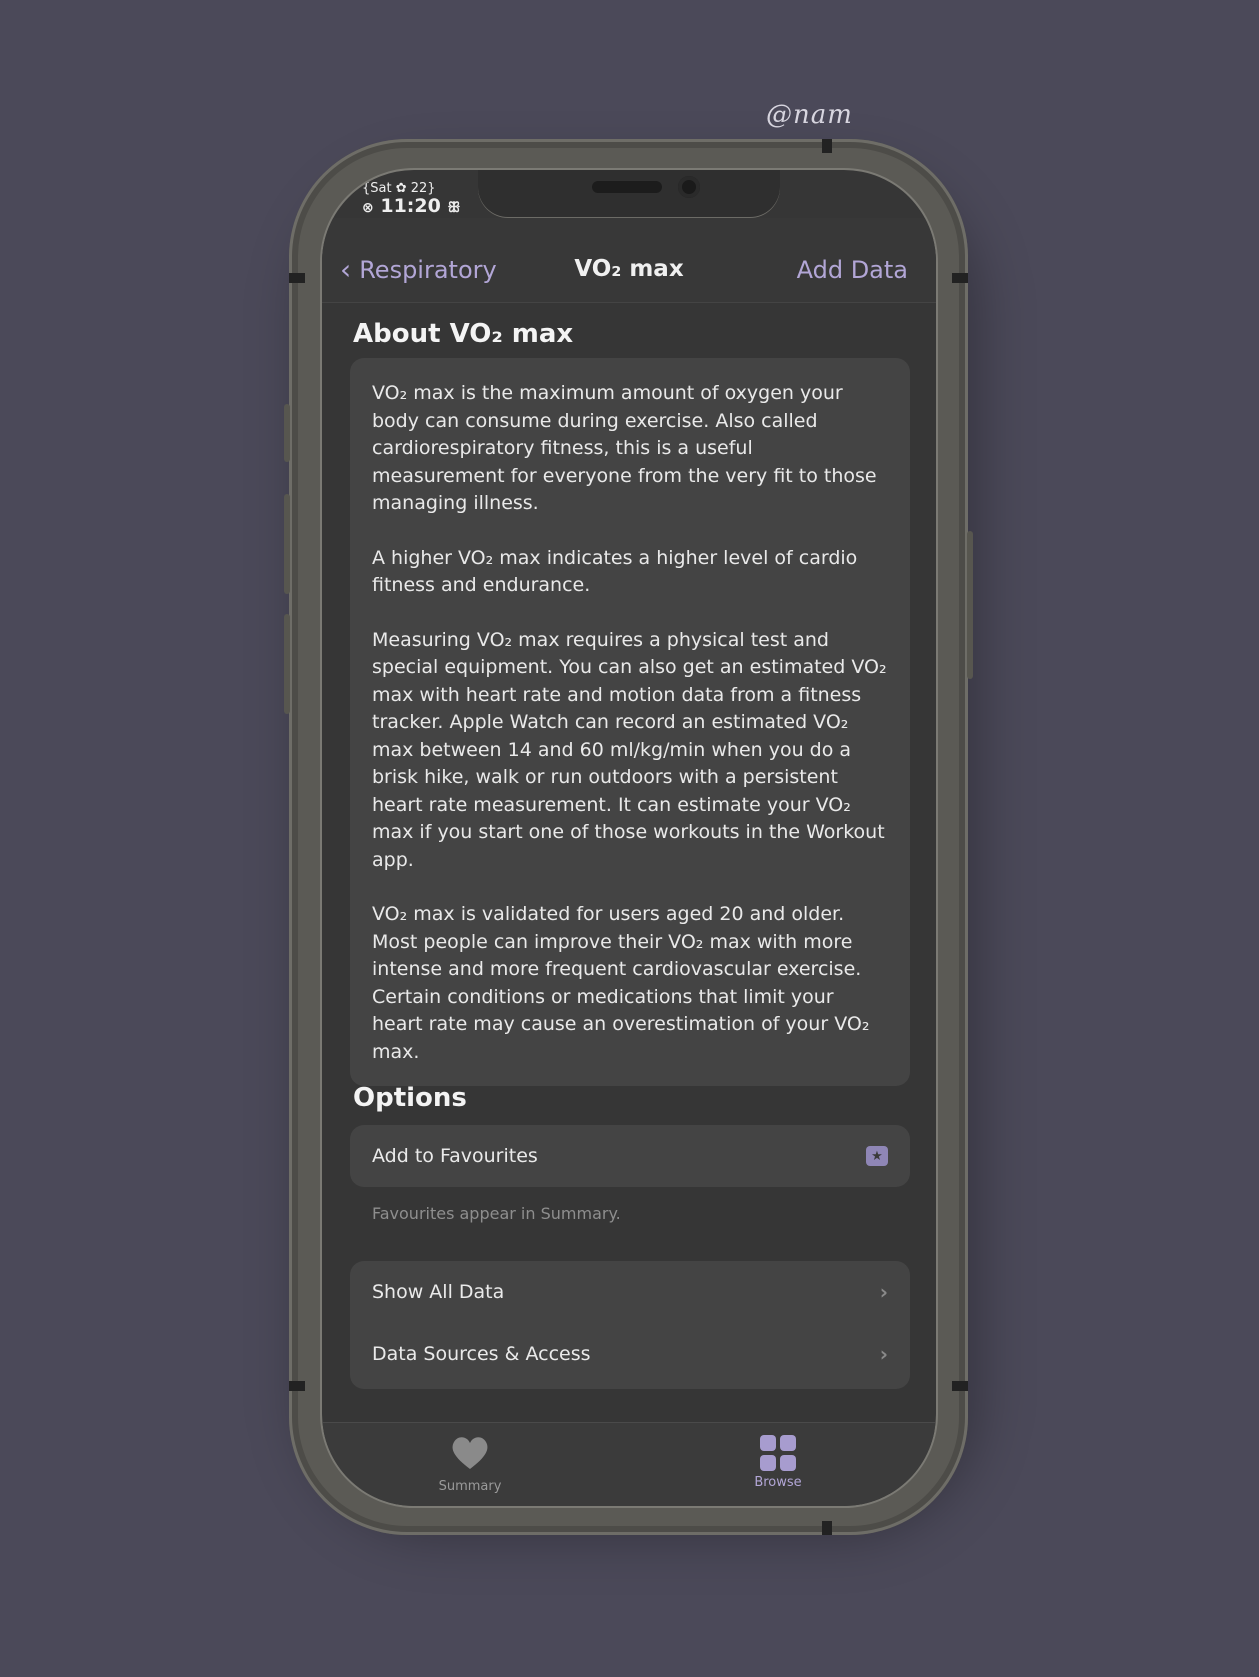 This screenshot has width=1259, height=1677. I want to click on status-time: 11:20, so click(410, 206).